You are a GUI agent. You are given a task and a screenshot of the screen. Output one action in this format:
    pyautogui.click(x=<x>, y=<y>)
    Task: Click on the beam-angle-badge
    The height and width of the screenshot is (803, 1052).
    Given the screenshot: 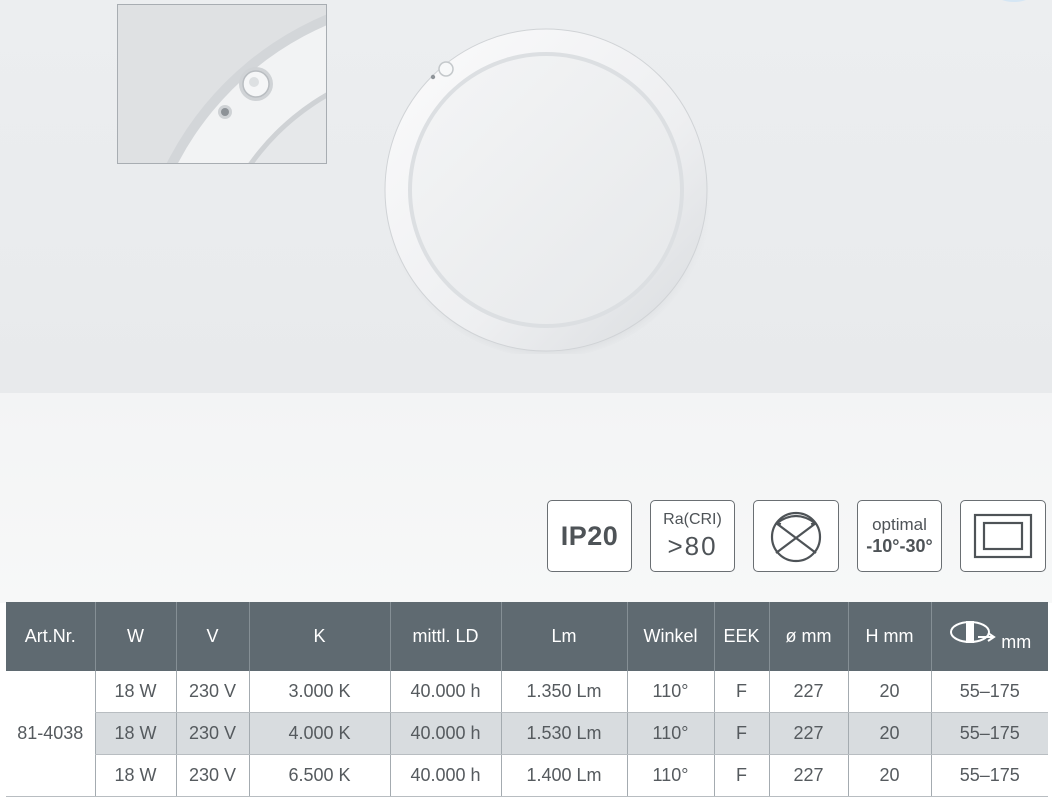 What is the action you would take?
    pyautogui.click(x=796, y=536)
    